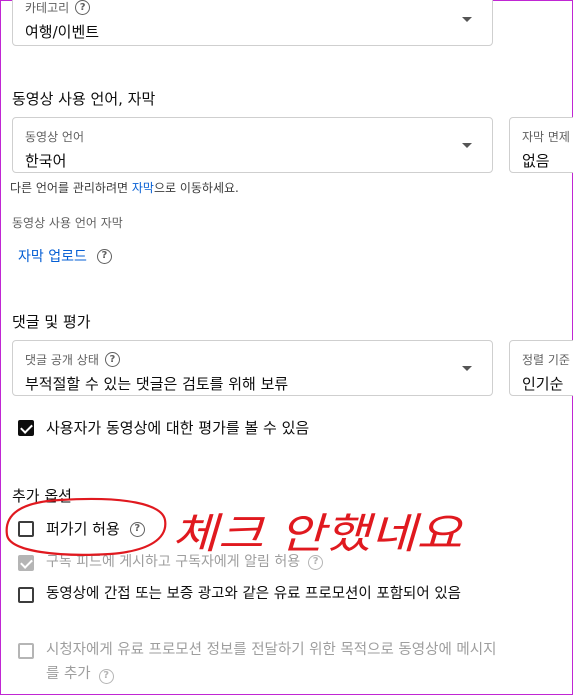 The height and width of the screenshot is (695, 573). What do you see at coordinates (173, 562) in the screenshot?
I see `notify-subscribers-label: 구독 피드에 게시하고 구독자에게 알림 허용` at bounding box center [173, 562].